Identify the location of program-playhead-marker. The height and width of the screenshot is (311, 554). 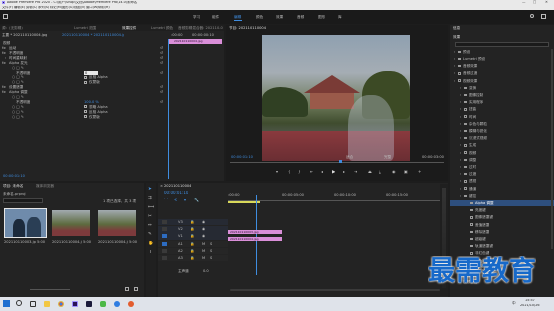
(340, 161).